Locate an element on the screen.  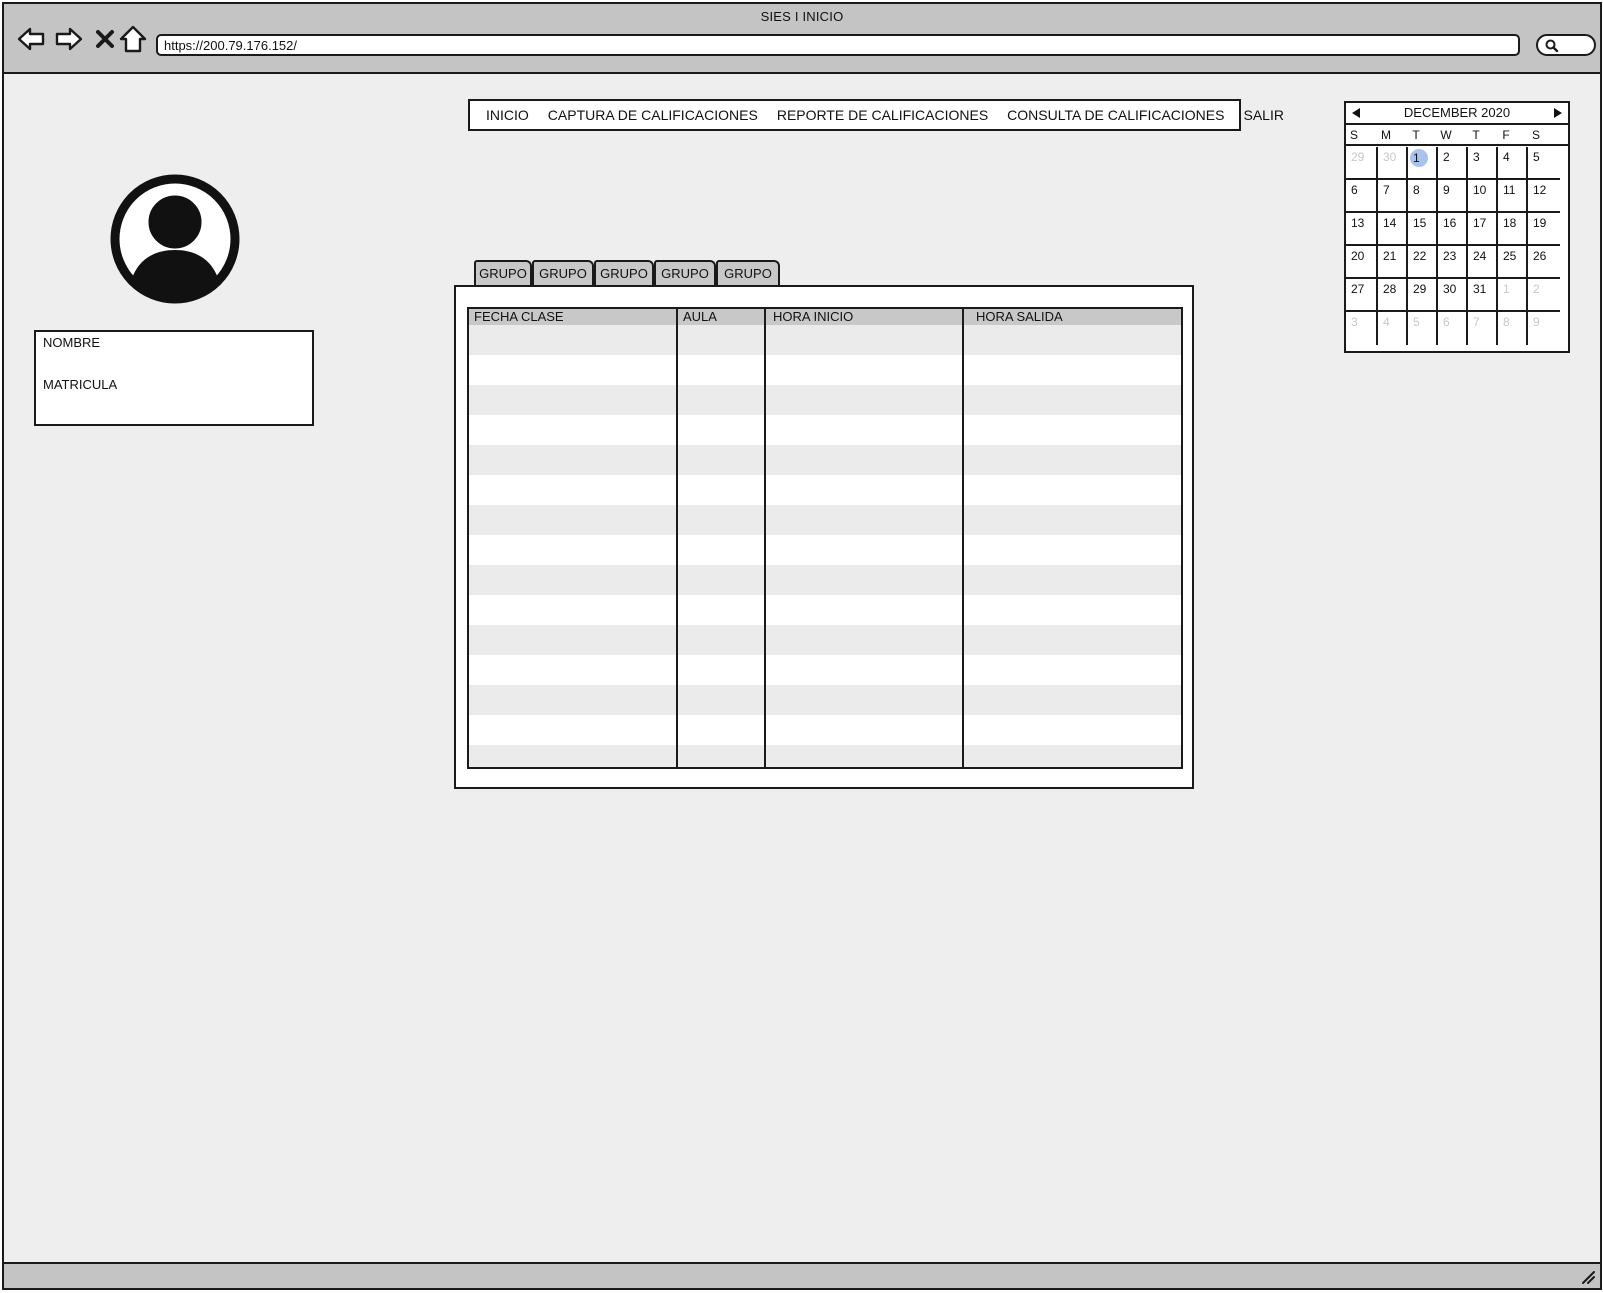
calendar-day: 17 is located at coordinates (1483, 229).